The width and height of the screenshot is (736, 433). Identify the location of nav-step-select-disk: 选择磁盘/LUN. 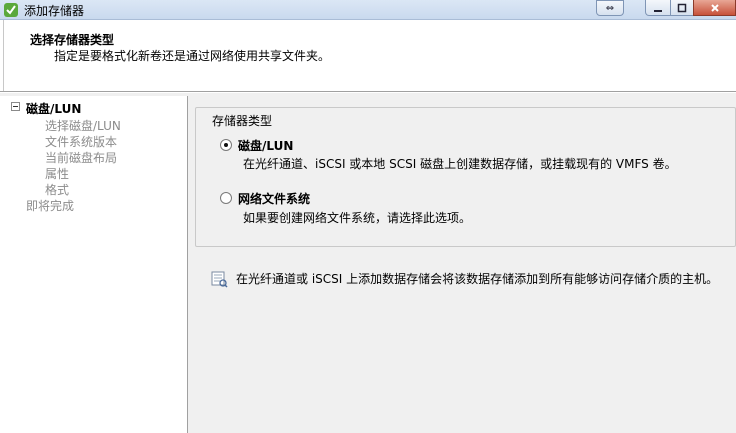
(83, 125).